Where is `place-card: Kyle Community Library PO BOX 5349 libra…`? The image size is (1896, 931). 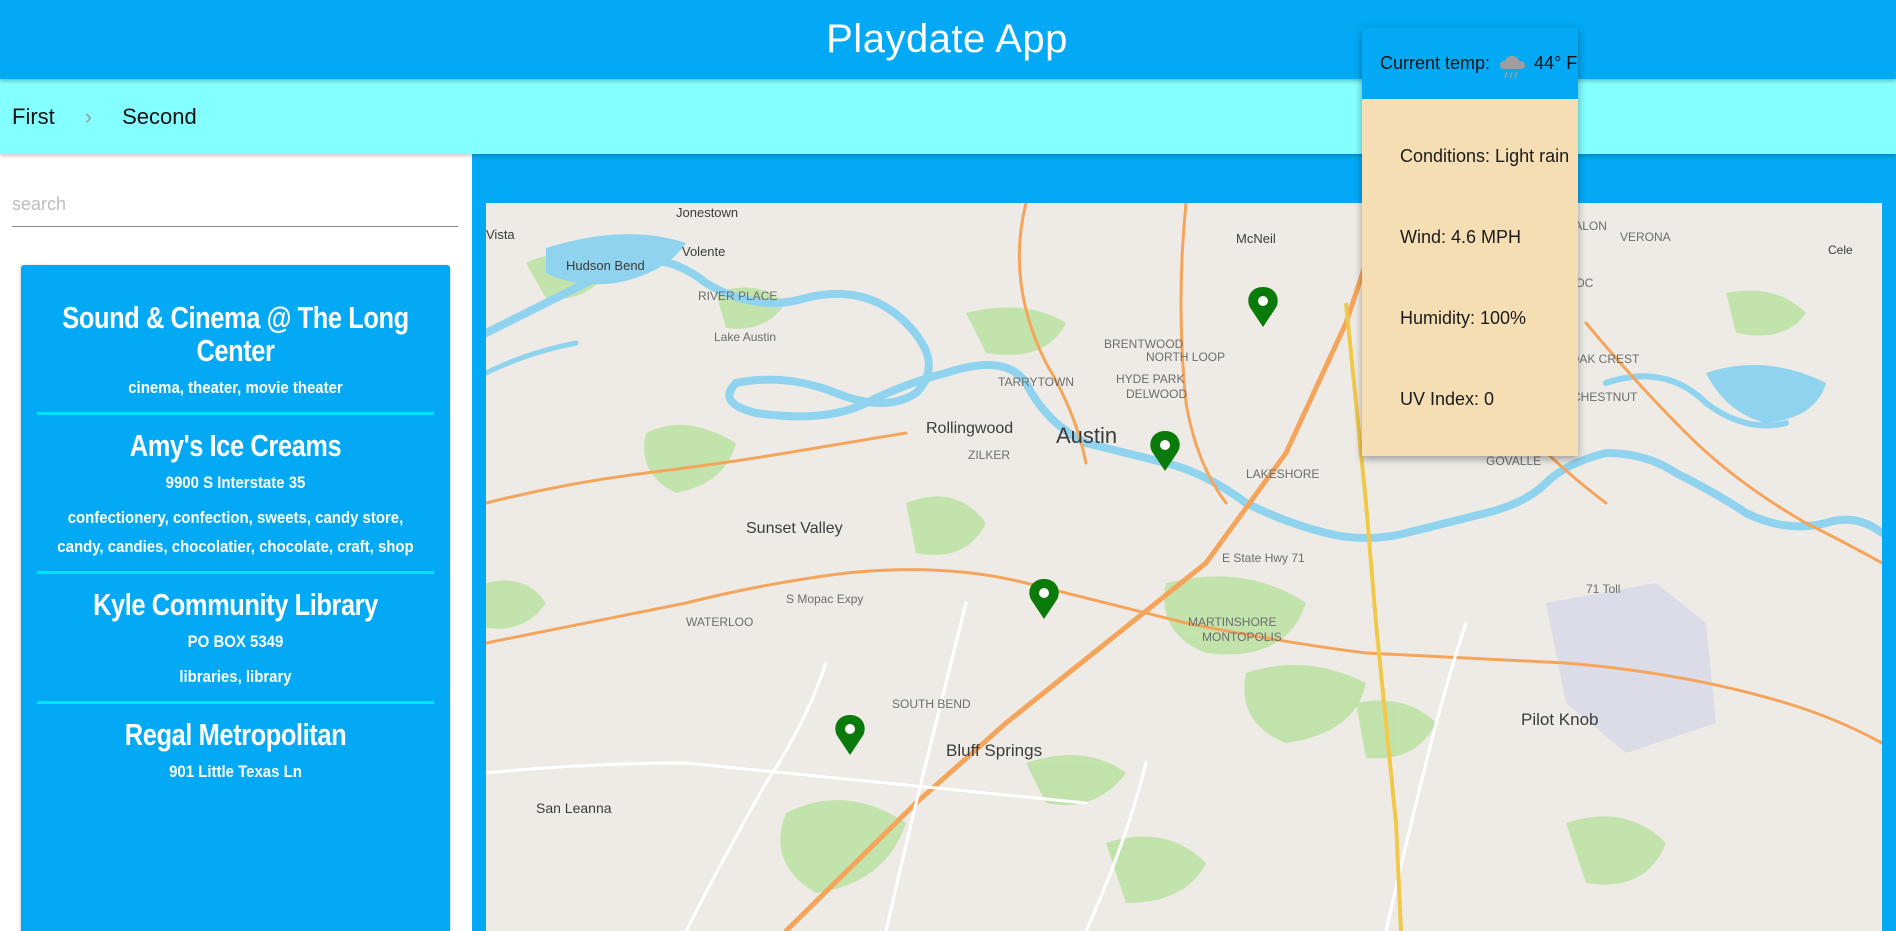
place-card: Kyle Community Library PO BOX 5349 libra… is located at coordinates (235, 639).